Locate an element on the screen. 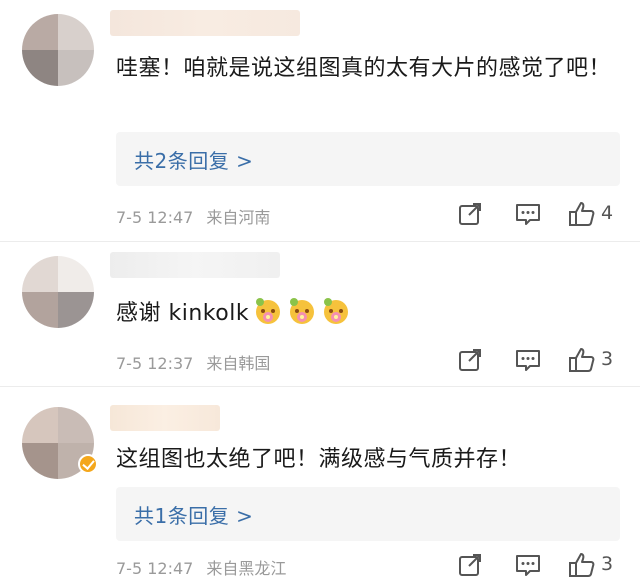  comment-location: 来自黑龙江 is located at coordinates (246, 568).